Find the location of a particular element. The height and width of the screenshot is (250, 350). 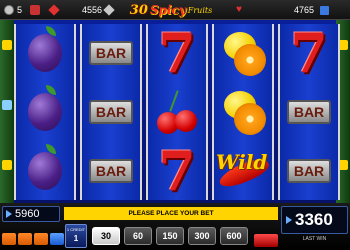

last-win-arrow-icon is located at coordinates (289, 220).